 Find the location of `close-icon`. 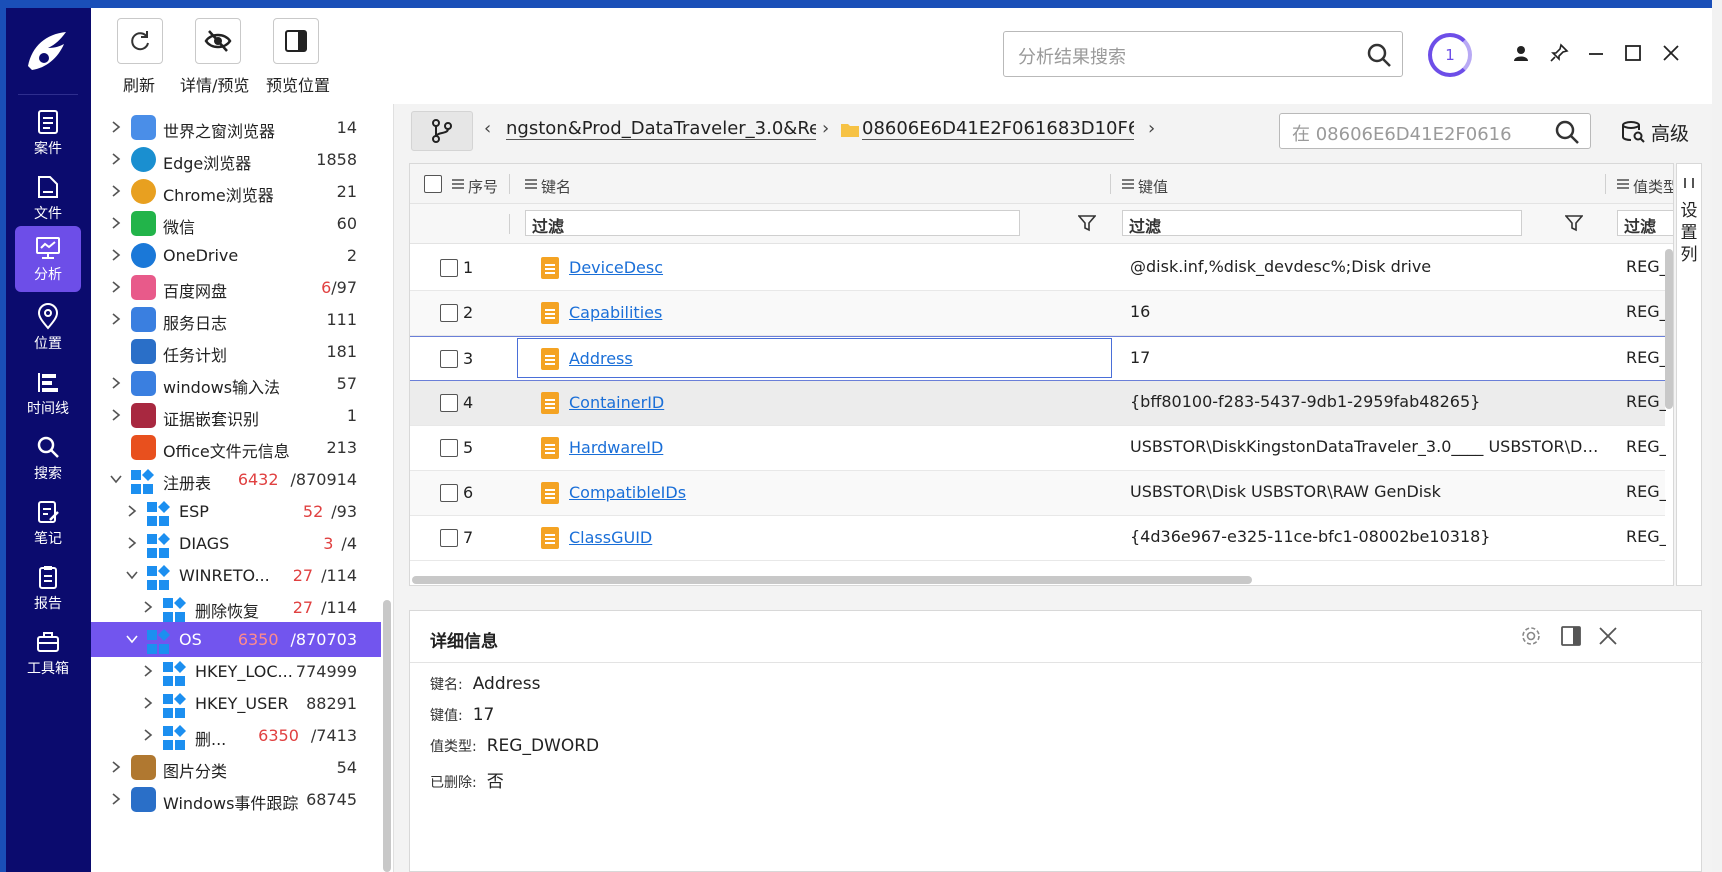

close-icon is located at coordinates (1608, 636).